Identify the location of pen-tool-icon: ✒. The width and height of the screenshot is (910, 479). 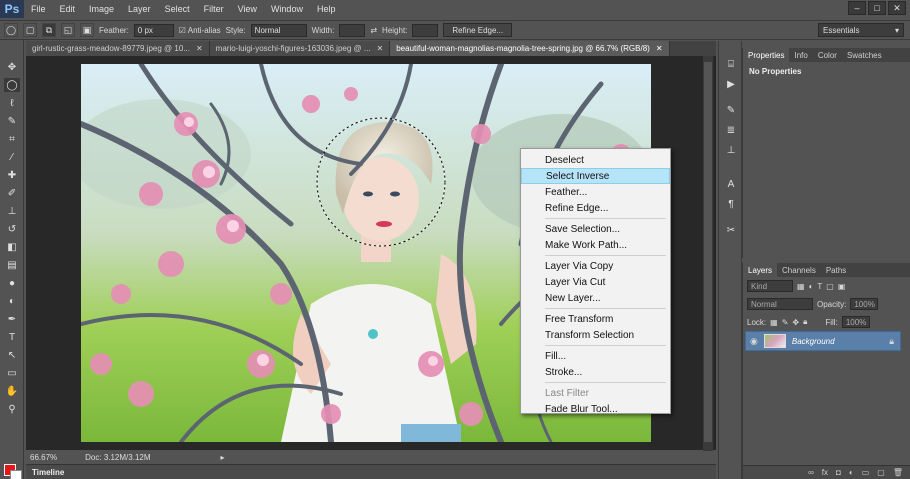
(12, 319).